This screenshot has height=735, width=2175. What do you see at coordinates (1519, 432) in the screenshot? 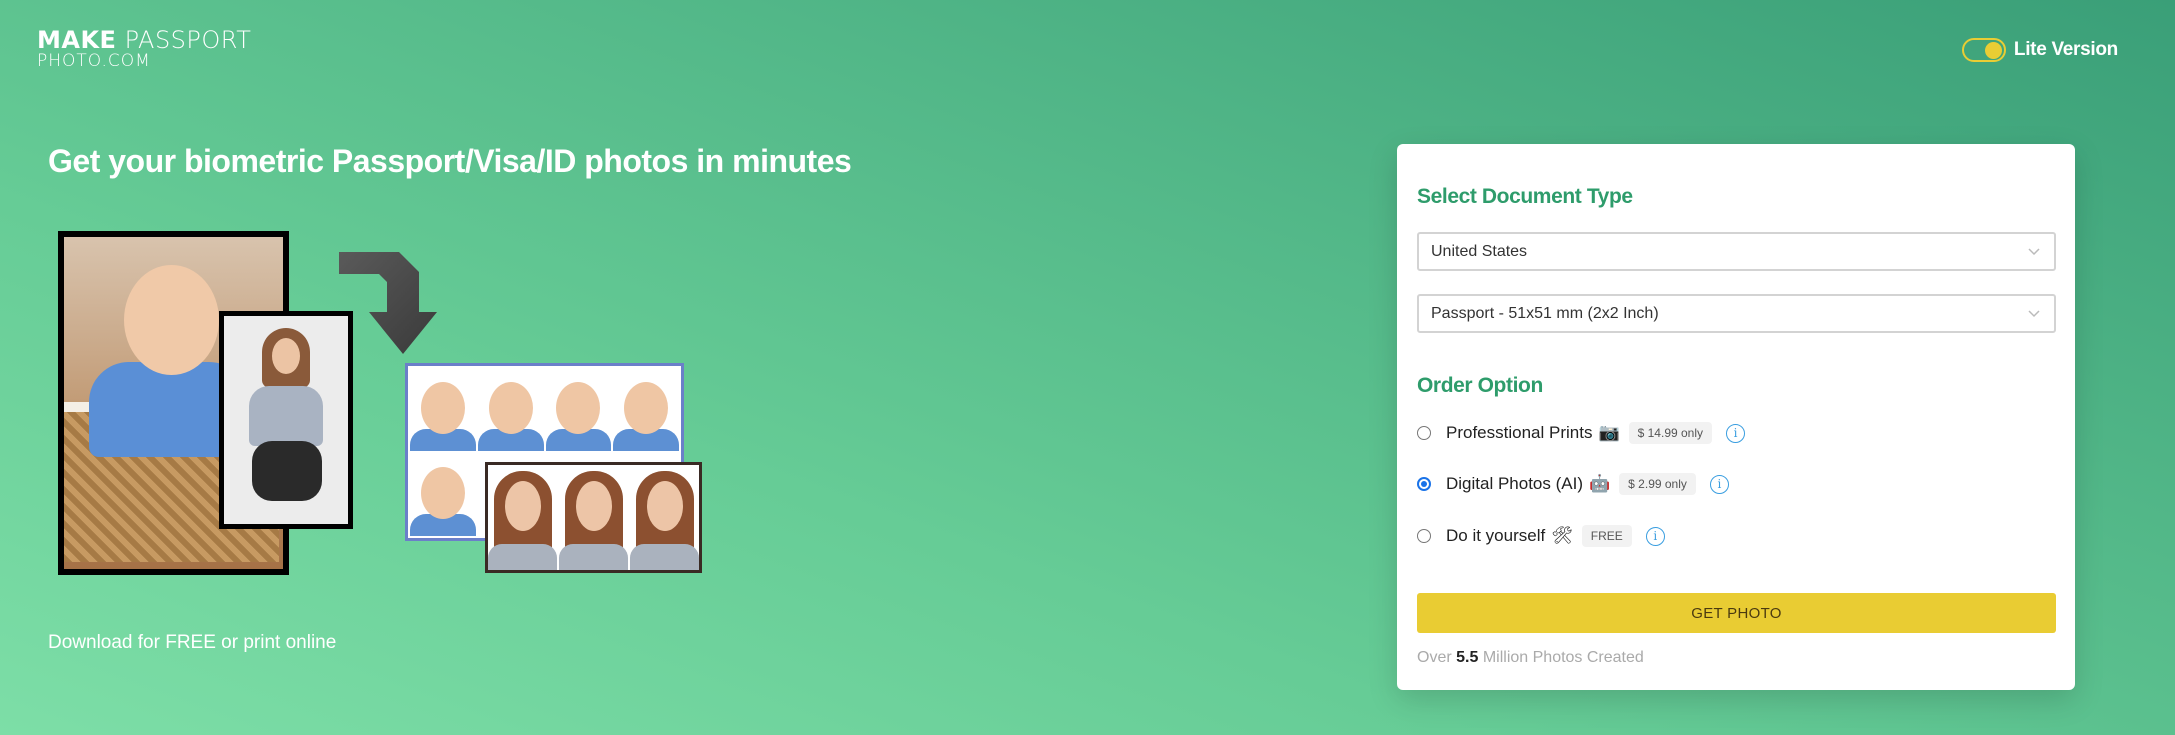
I see `option-label: Professtional Prints` at bounding box center [1519, 432].